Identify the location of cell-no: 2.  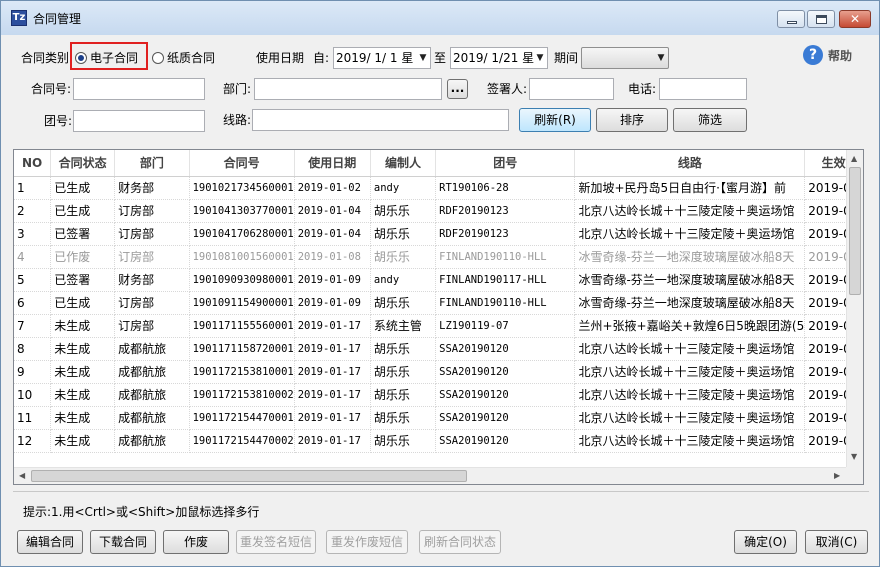
(33, 211).